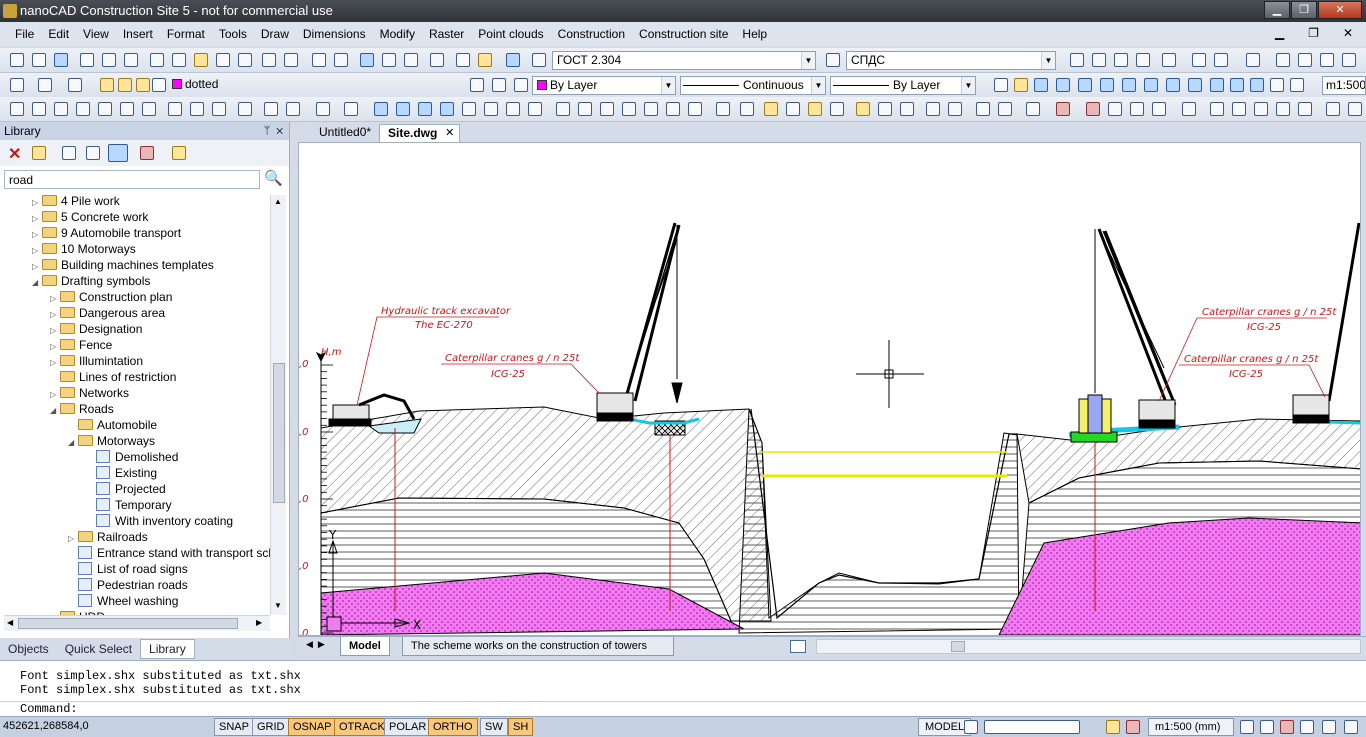 This screenshot has height=737, width=1366. I want to click on line-icon, so click(39, 109).